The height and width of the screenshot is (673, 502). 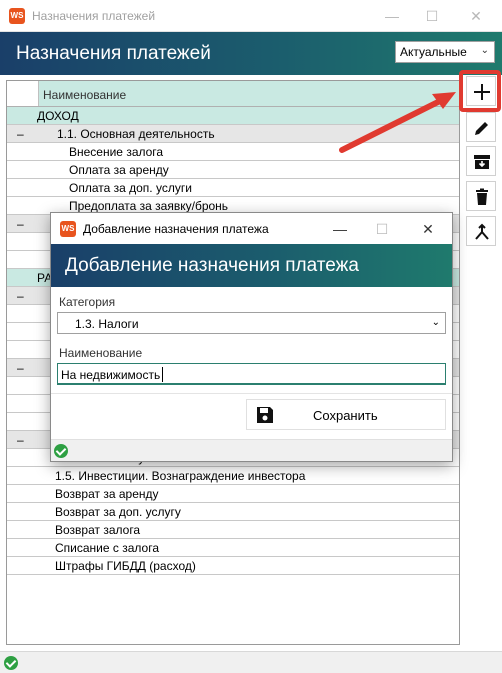 What do you see at coordinates (480, 91) in the screenshot?
I see `add-button-highlight` at bounding box center [480, 91].